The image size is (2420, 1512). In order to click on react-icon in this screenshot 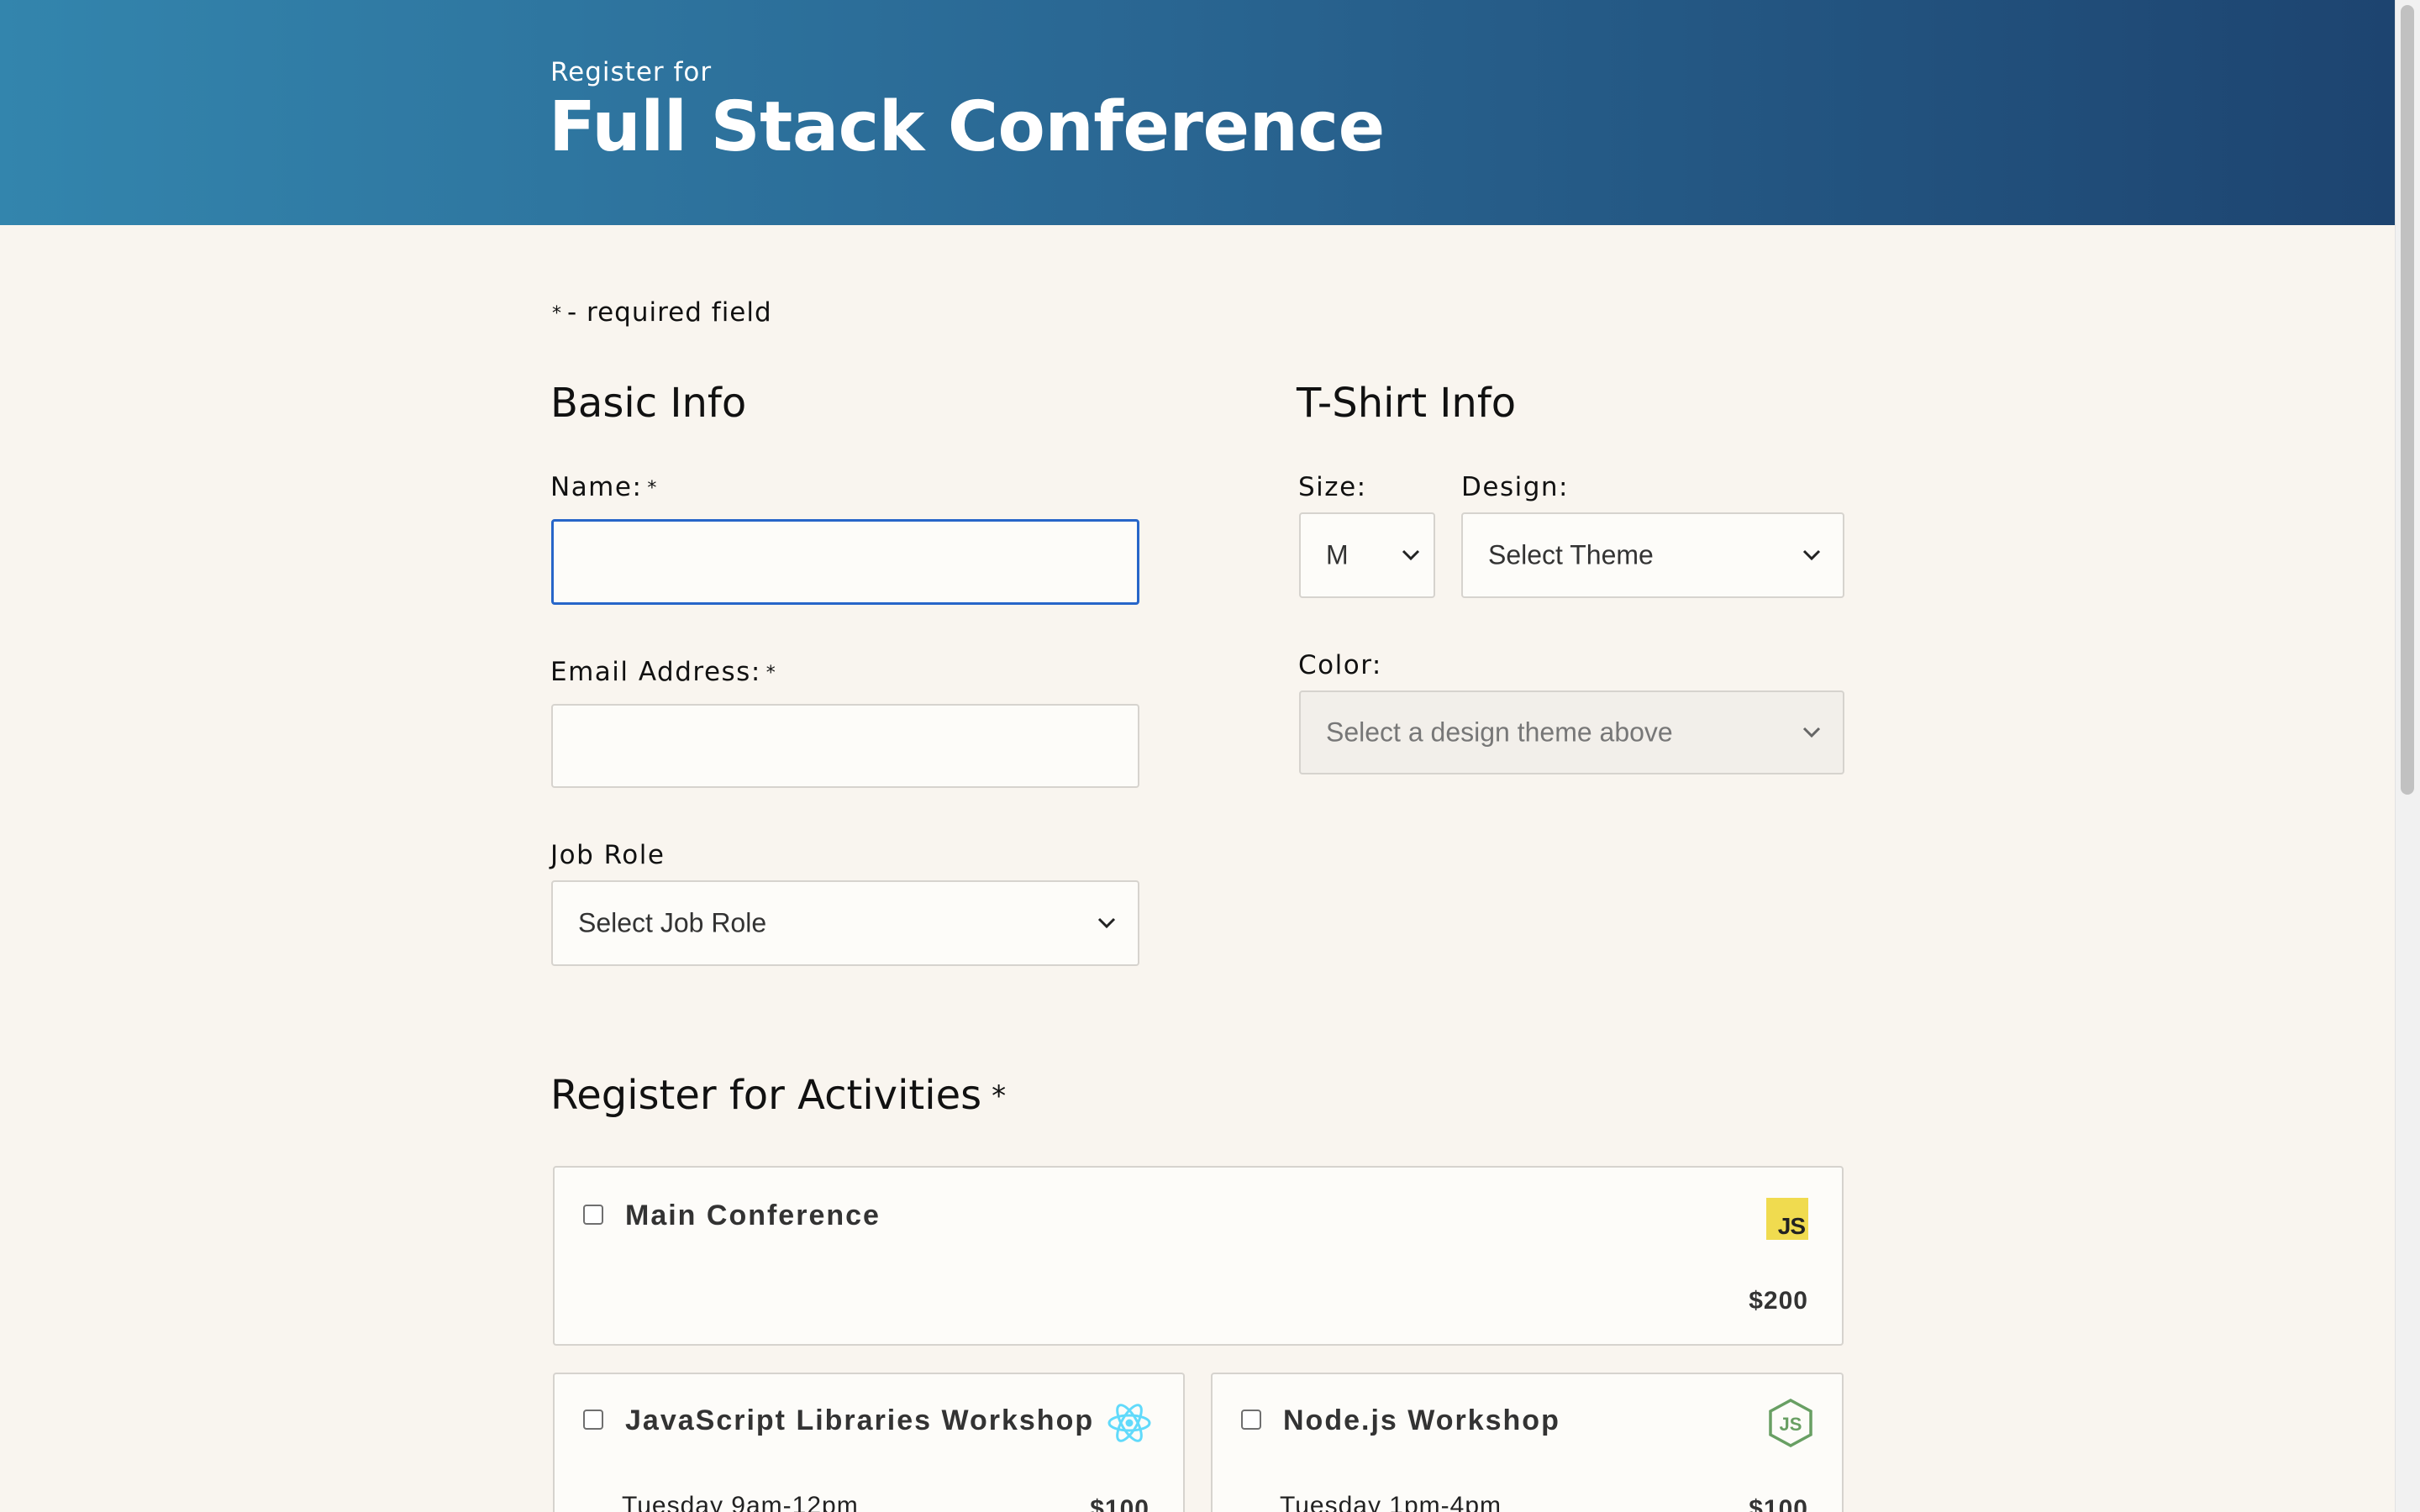, I will do `click(1129, 1423)`.